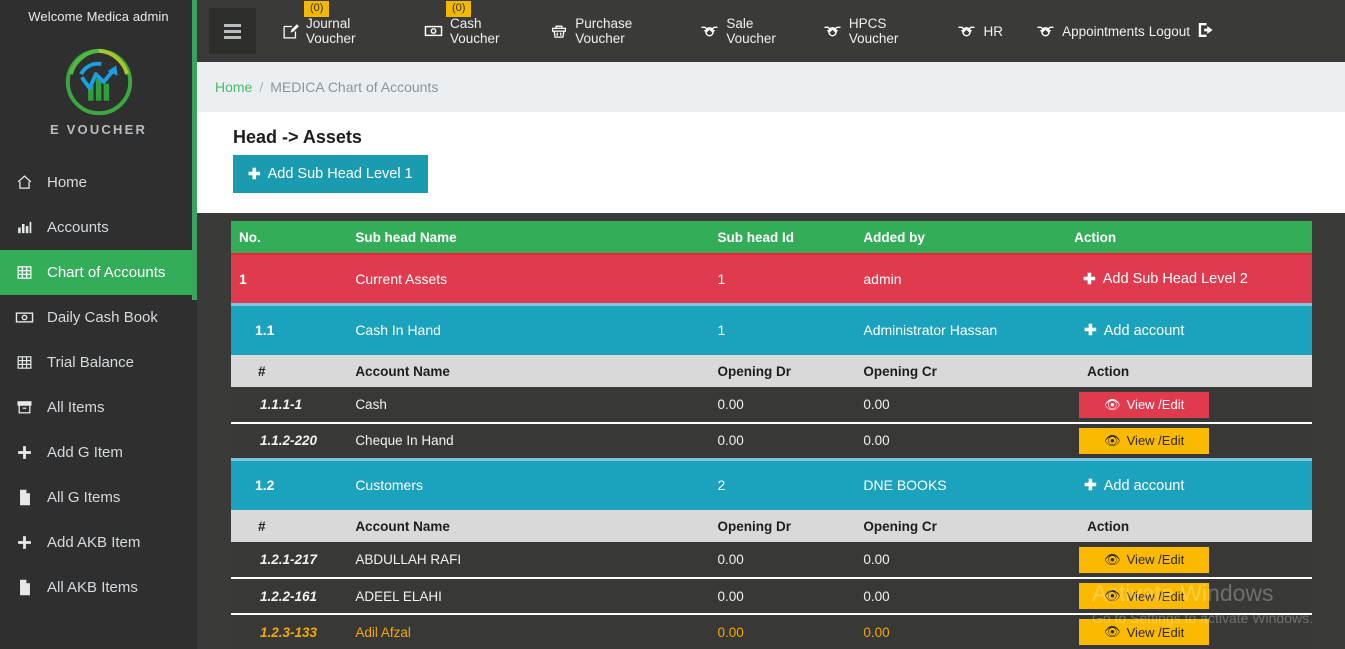 This screenshot has height=649, width=1345. Describe the element at coordinates (790, 279) in the screenshot. I see `cell-id: 1` at that location.